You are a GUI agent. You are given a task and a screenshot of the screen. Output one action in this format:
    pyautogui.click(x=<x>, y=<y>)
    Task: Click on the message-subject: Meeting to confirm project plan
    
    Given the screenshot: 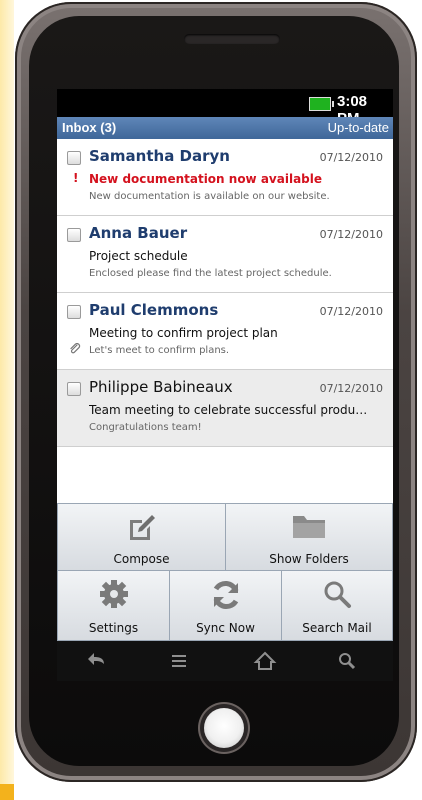 What is the action you would take?
    pyautogui.click(x=183, y=333)
    